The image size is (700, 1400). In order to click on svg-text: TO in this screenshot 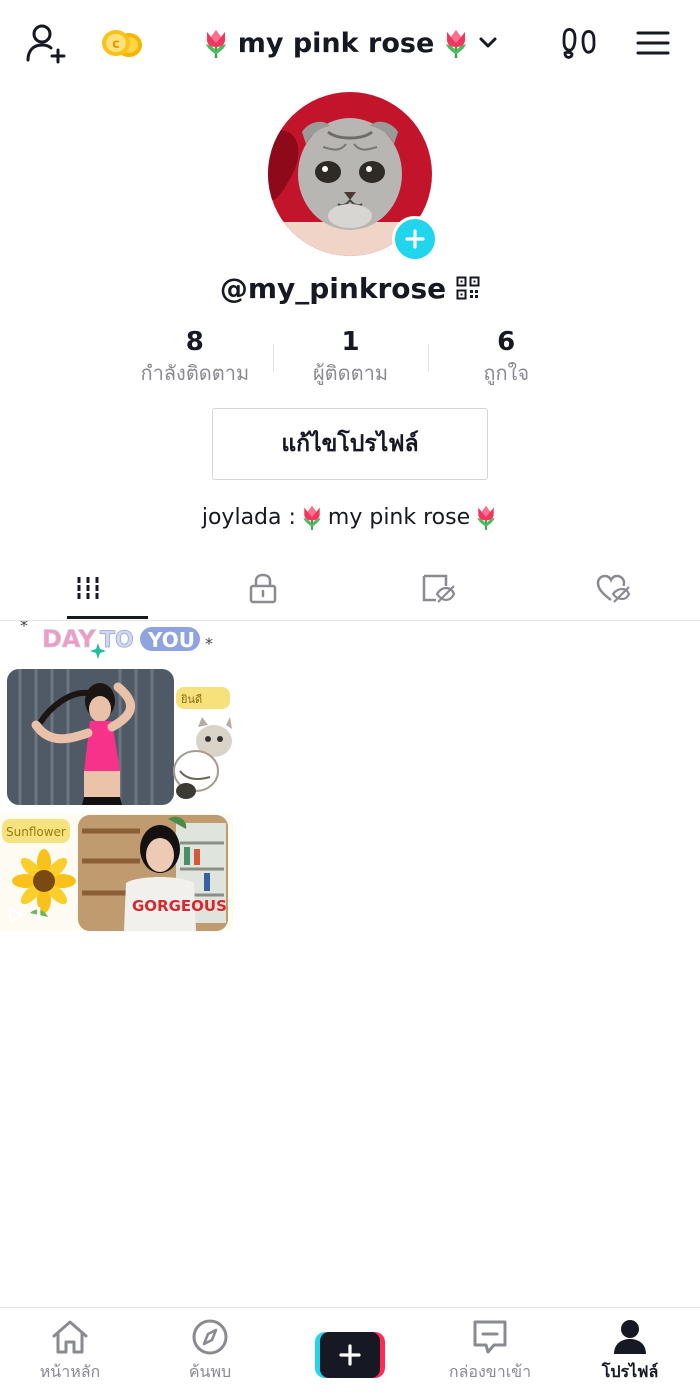, I will do `click(117, 640)`.